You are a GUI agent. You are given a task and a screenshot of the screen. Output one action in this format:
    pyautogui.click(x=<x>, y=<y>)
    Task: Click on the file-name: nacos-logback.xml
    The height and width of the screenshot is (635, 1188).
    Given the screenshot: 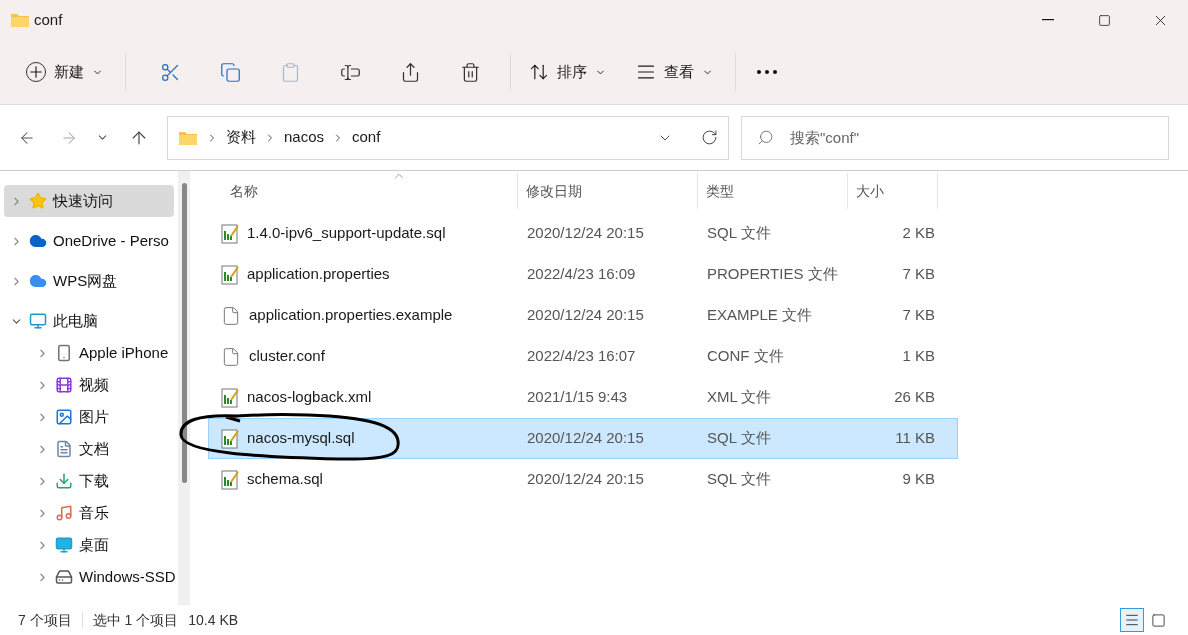 What is the action you would take?
    pyautogui.click(x=309, y=397)
    